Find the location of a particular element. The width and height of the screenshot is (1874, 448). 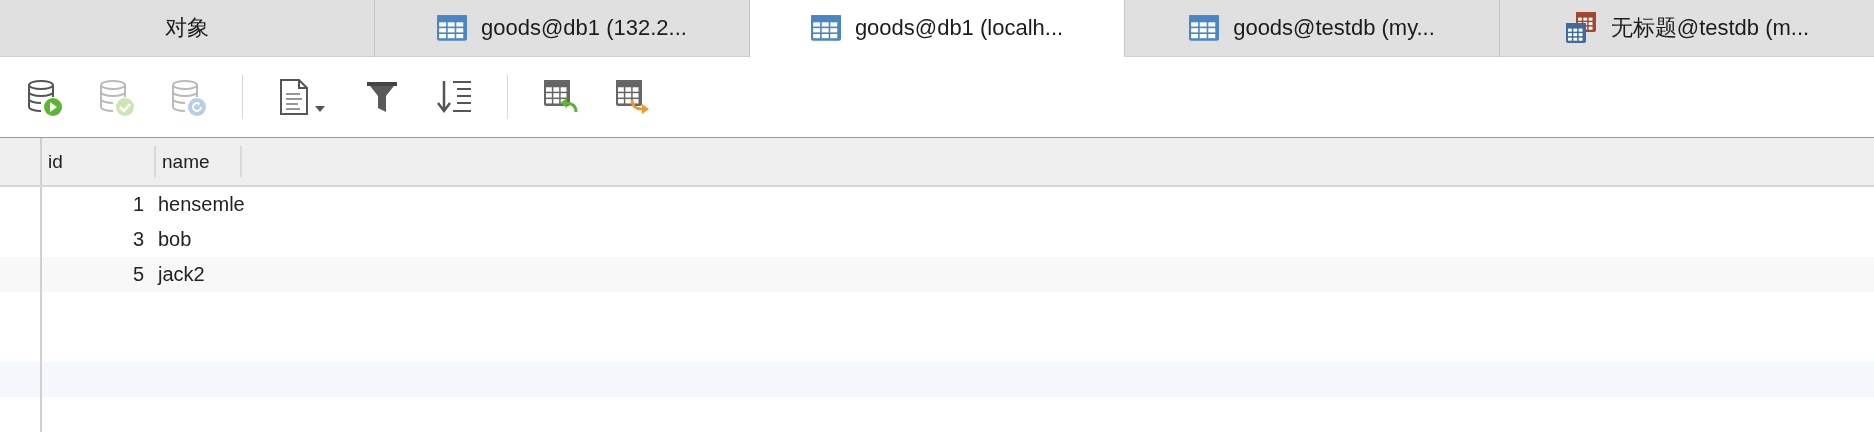

tab: 对象 is located at coordinates (187, 28).